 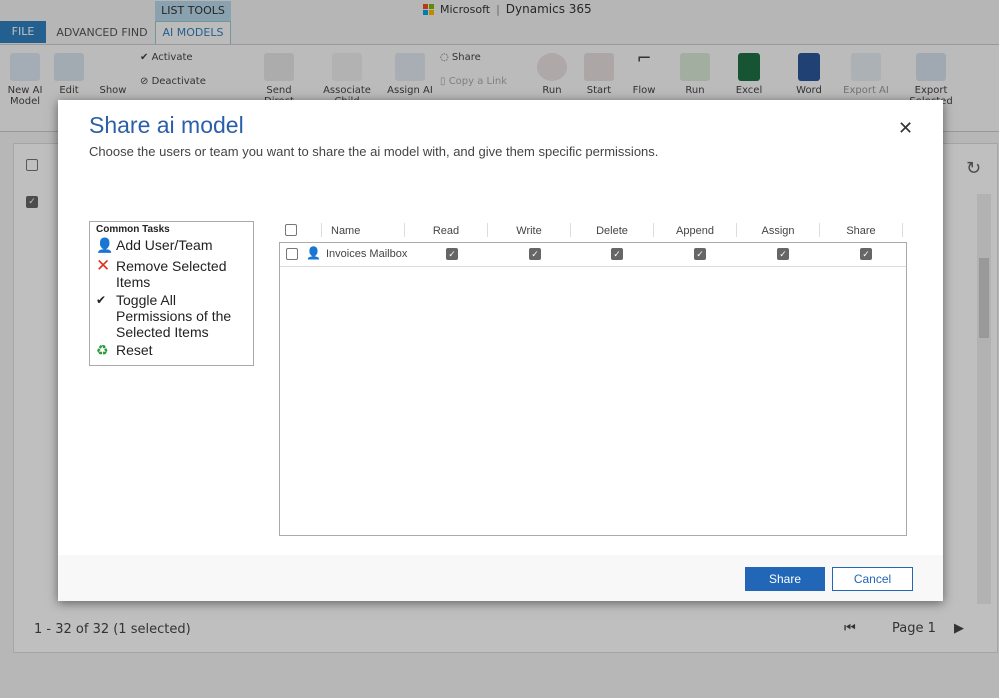 What do you see at coordinates (695, 231) in the screenshot?
I see `column-append: Append` at bounding box center [695, 231].